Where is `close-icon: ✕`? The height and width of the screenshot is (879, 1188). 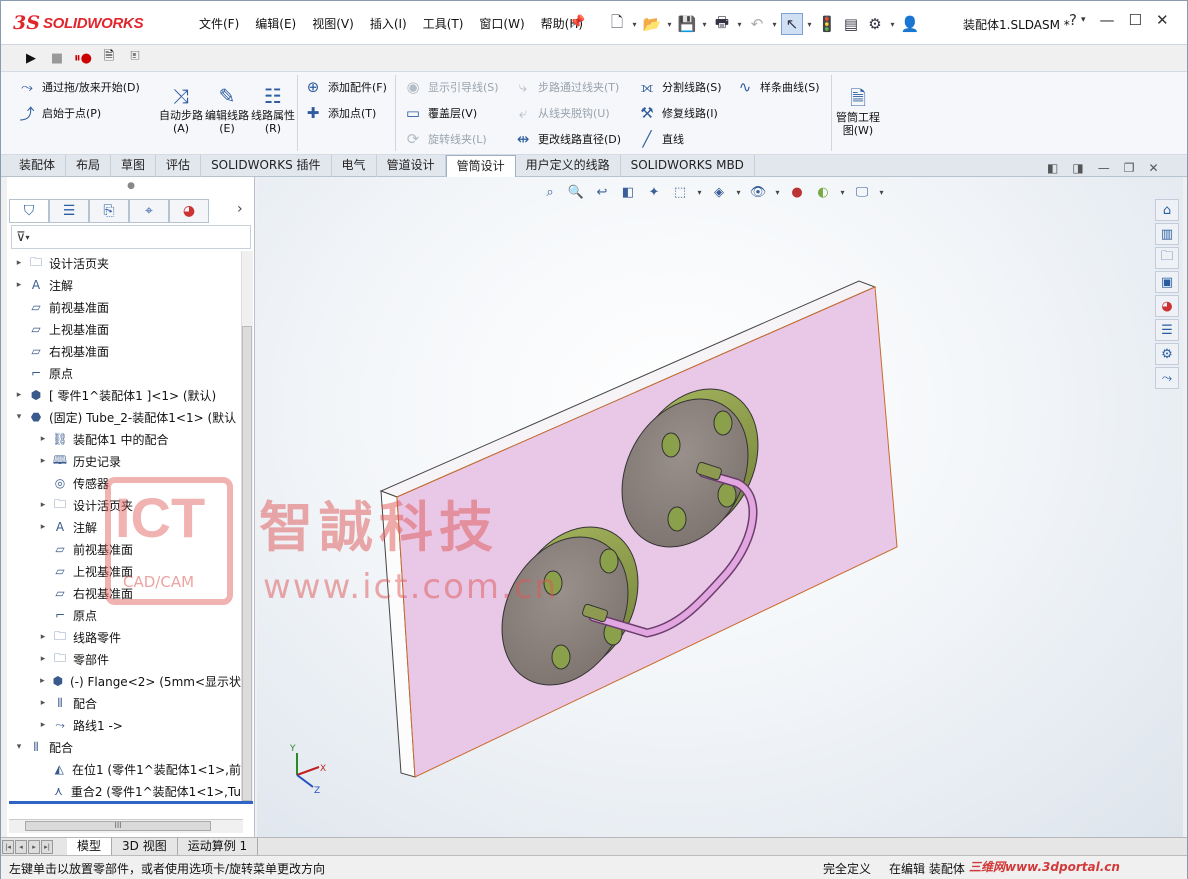 close-icon: ✕ is located at coordinates (1162, 20).